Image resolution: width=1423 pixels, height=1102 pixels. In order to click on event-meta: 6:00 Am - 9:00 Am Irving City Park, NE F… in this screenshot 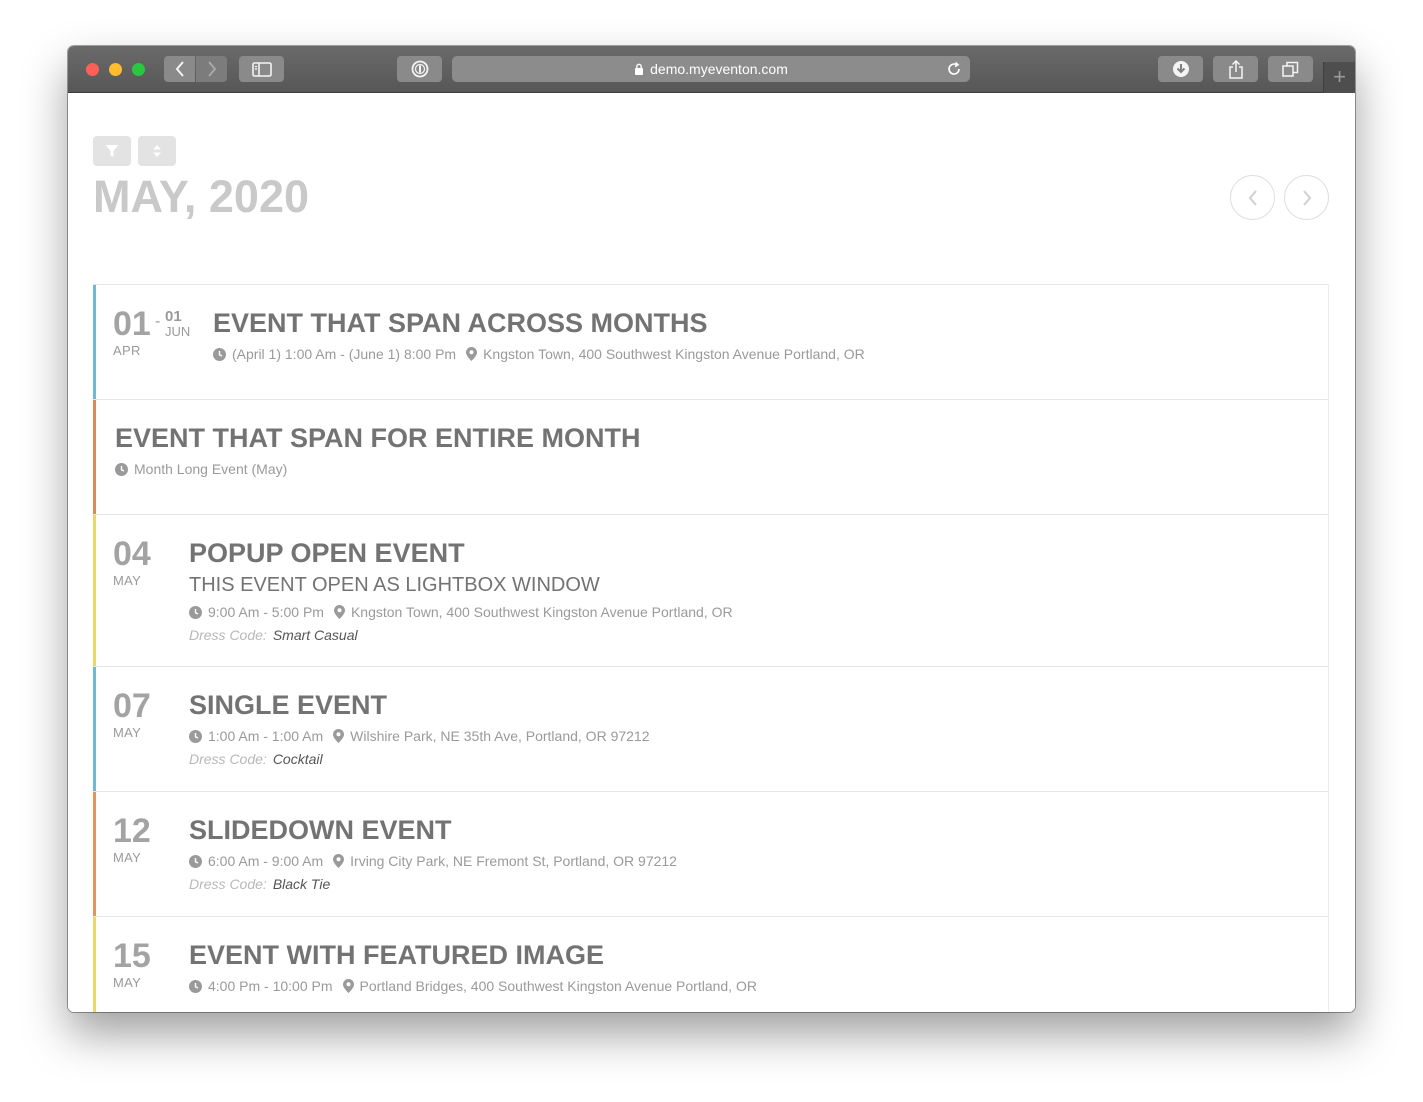, I will do `click(433, 861)`.